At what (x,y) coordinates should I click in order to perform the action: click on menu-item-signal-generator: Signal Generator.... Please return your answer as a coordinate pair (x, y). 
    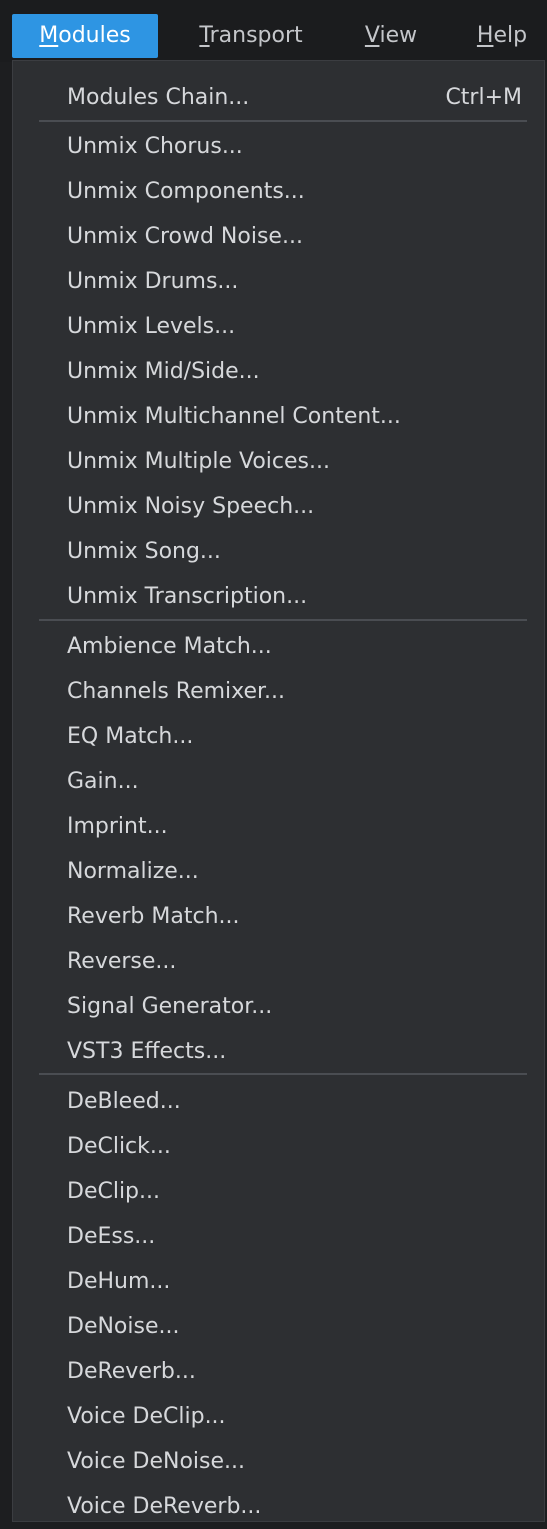
    Looking at the image, I should click on (278, 1007).